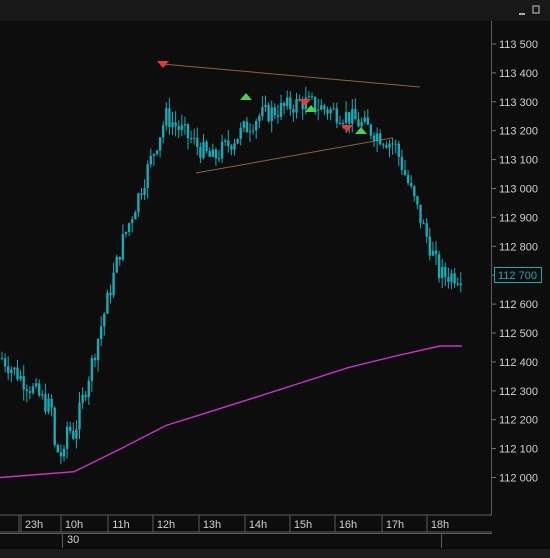  Describe the element at coordinates (395, 525) in the screenshot. I see `x-tick-label: 17h` at that location.